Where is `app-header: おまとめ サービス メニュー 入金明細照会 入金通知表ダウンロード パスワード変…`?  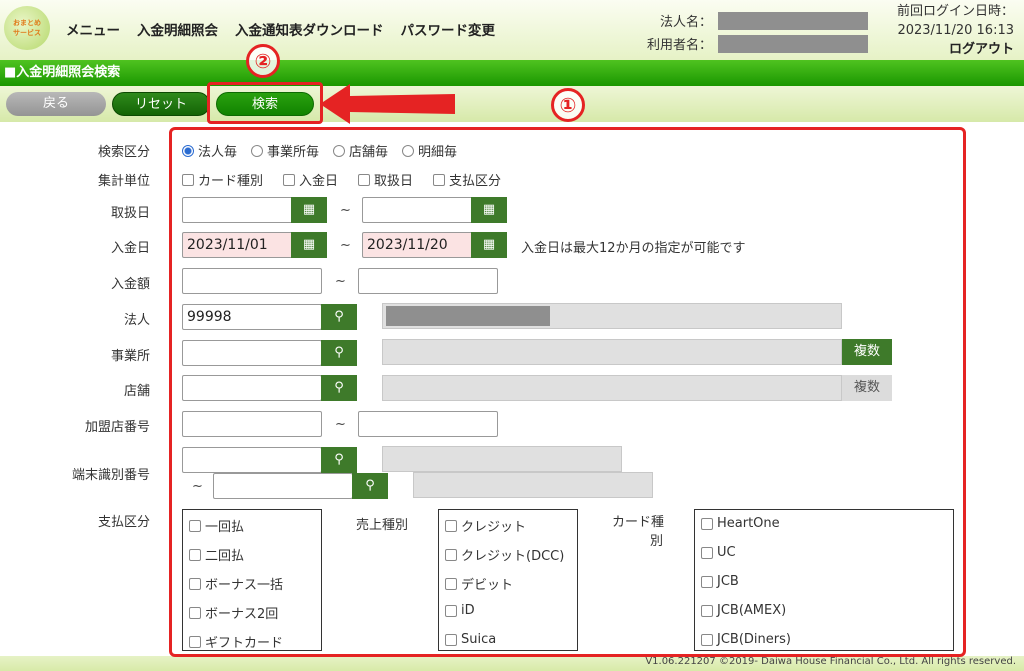 app-header: おまとめ サービス メニュー 入金明細照会 入金通知表ダウンロード パスワード変… is located at coordinates (512, 30).